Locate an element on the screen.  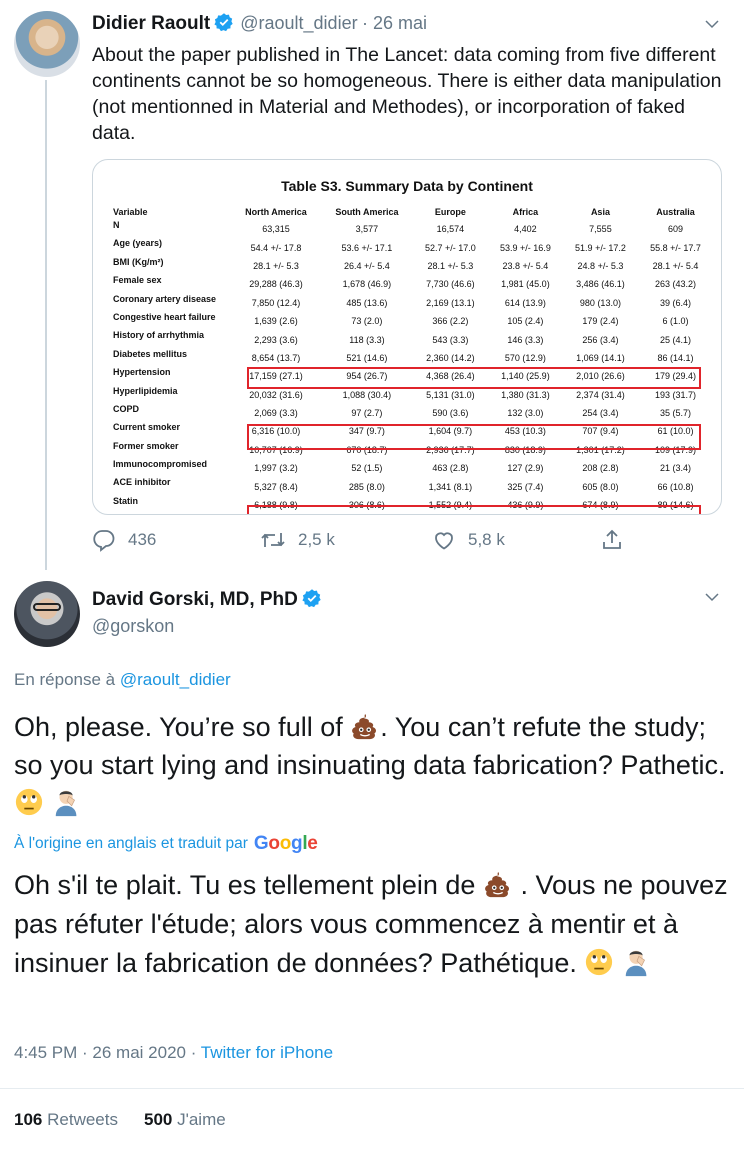
tweet1-handle: @raoult_didier is located at coordinates (298, 23).